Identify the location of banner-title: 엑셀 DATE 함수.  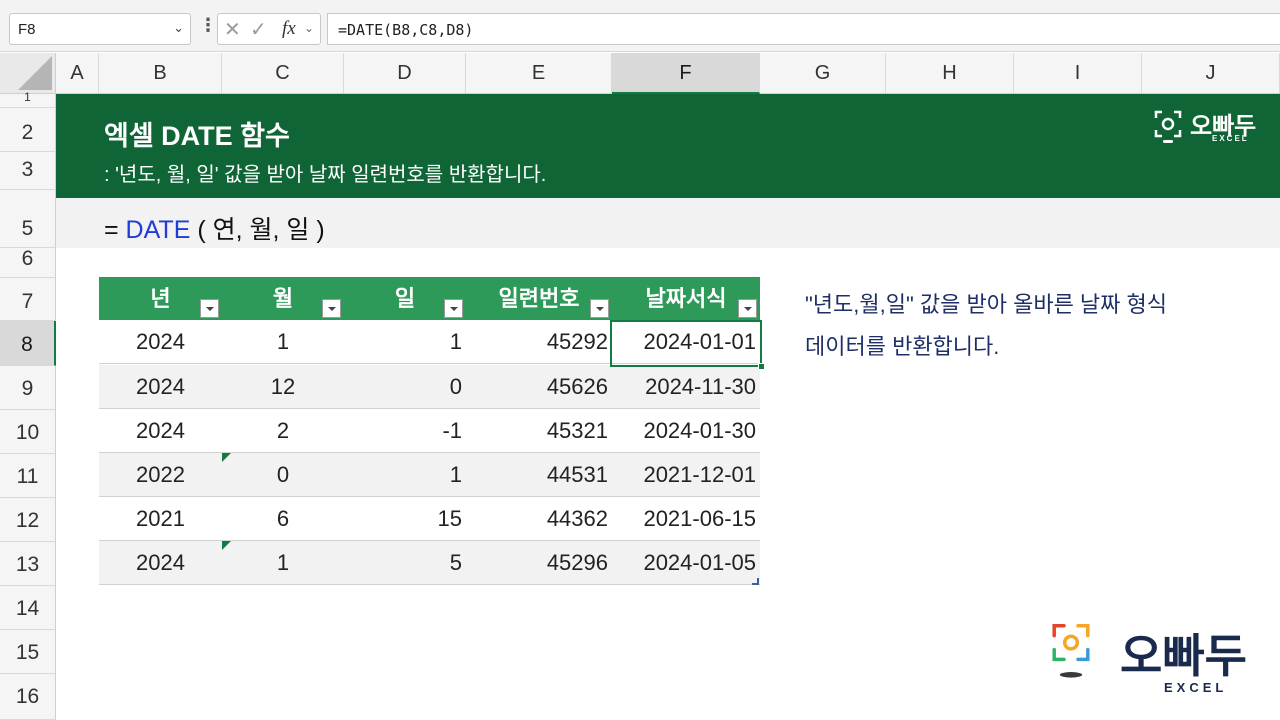
(197, 136).